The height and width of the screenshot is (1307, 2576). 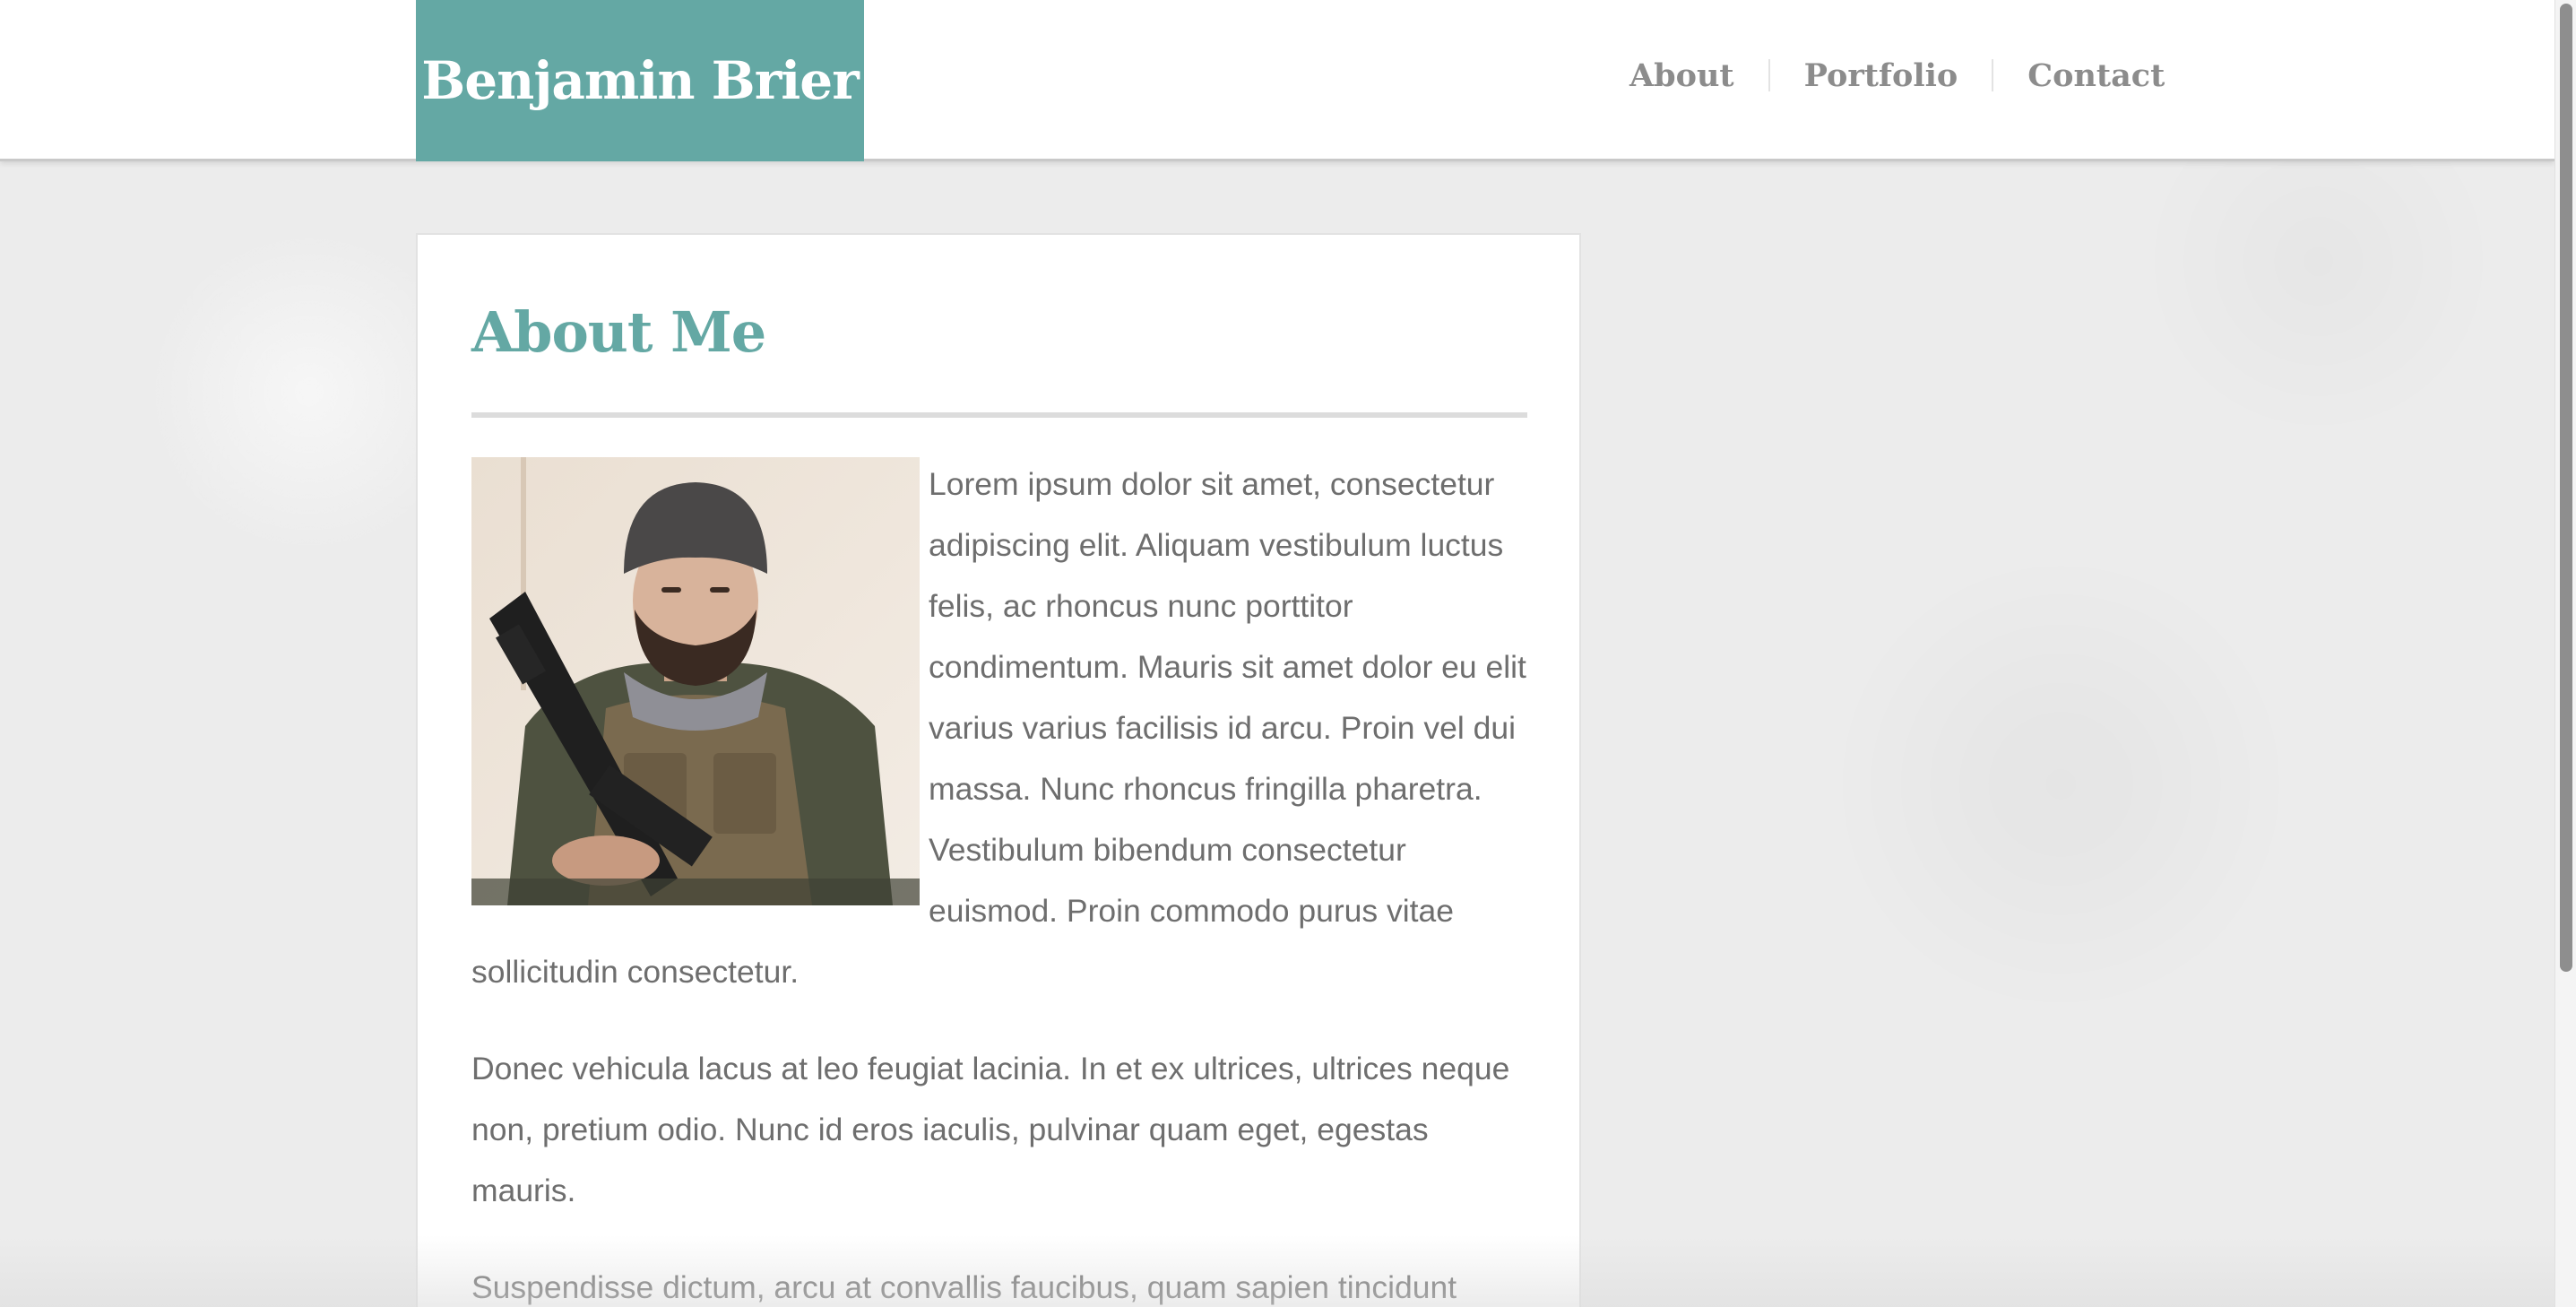 I want to click on profile-photo, so click(x=695, y=681).